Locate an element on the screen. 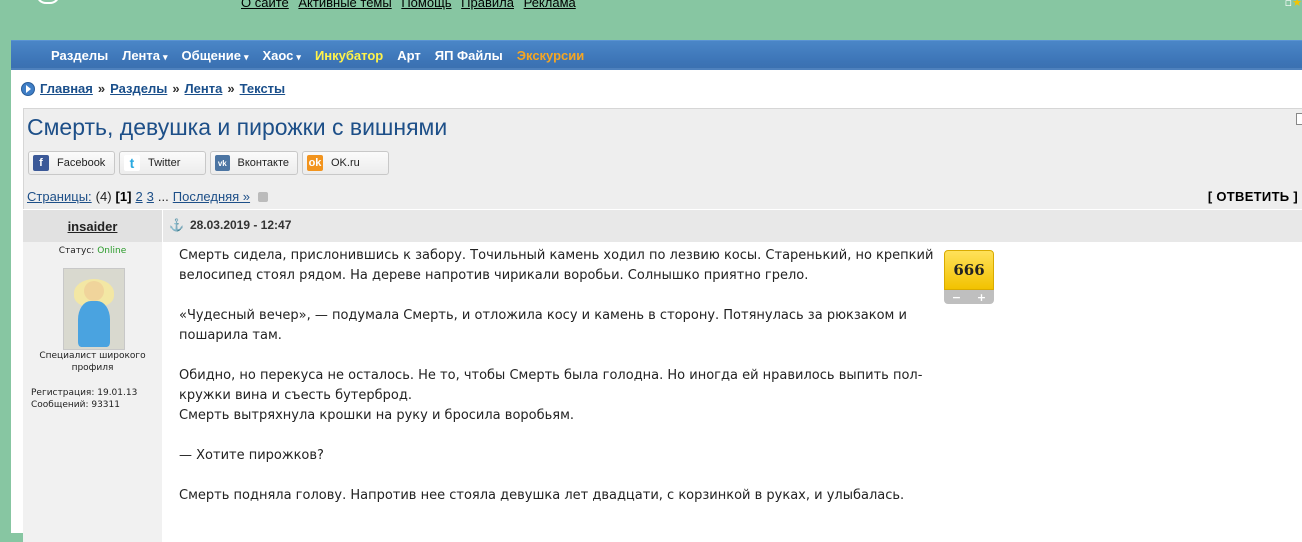 The image size is (1302, 542). site-logo is located at coordinates (48, 2).